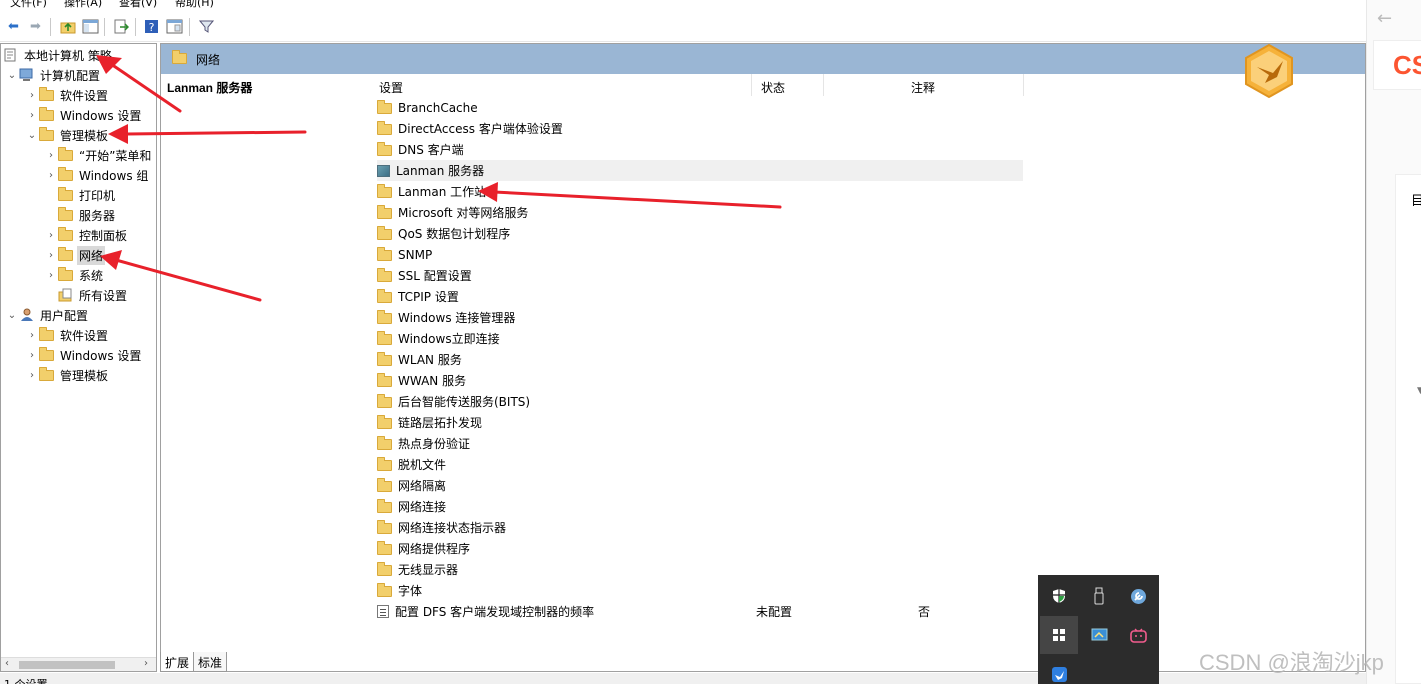 The height and width of the screenshot is (693, 1421). What do you see at coordinates (83, 5) in the screenshot?
I see `menu-action: 操作(A)` at bounding box center [83, 5].